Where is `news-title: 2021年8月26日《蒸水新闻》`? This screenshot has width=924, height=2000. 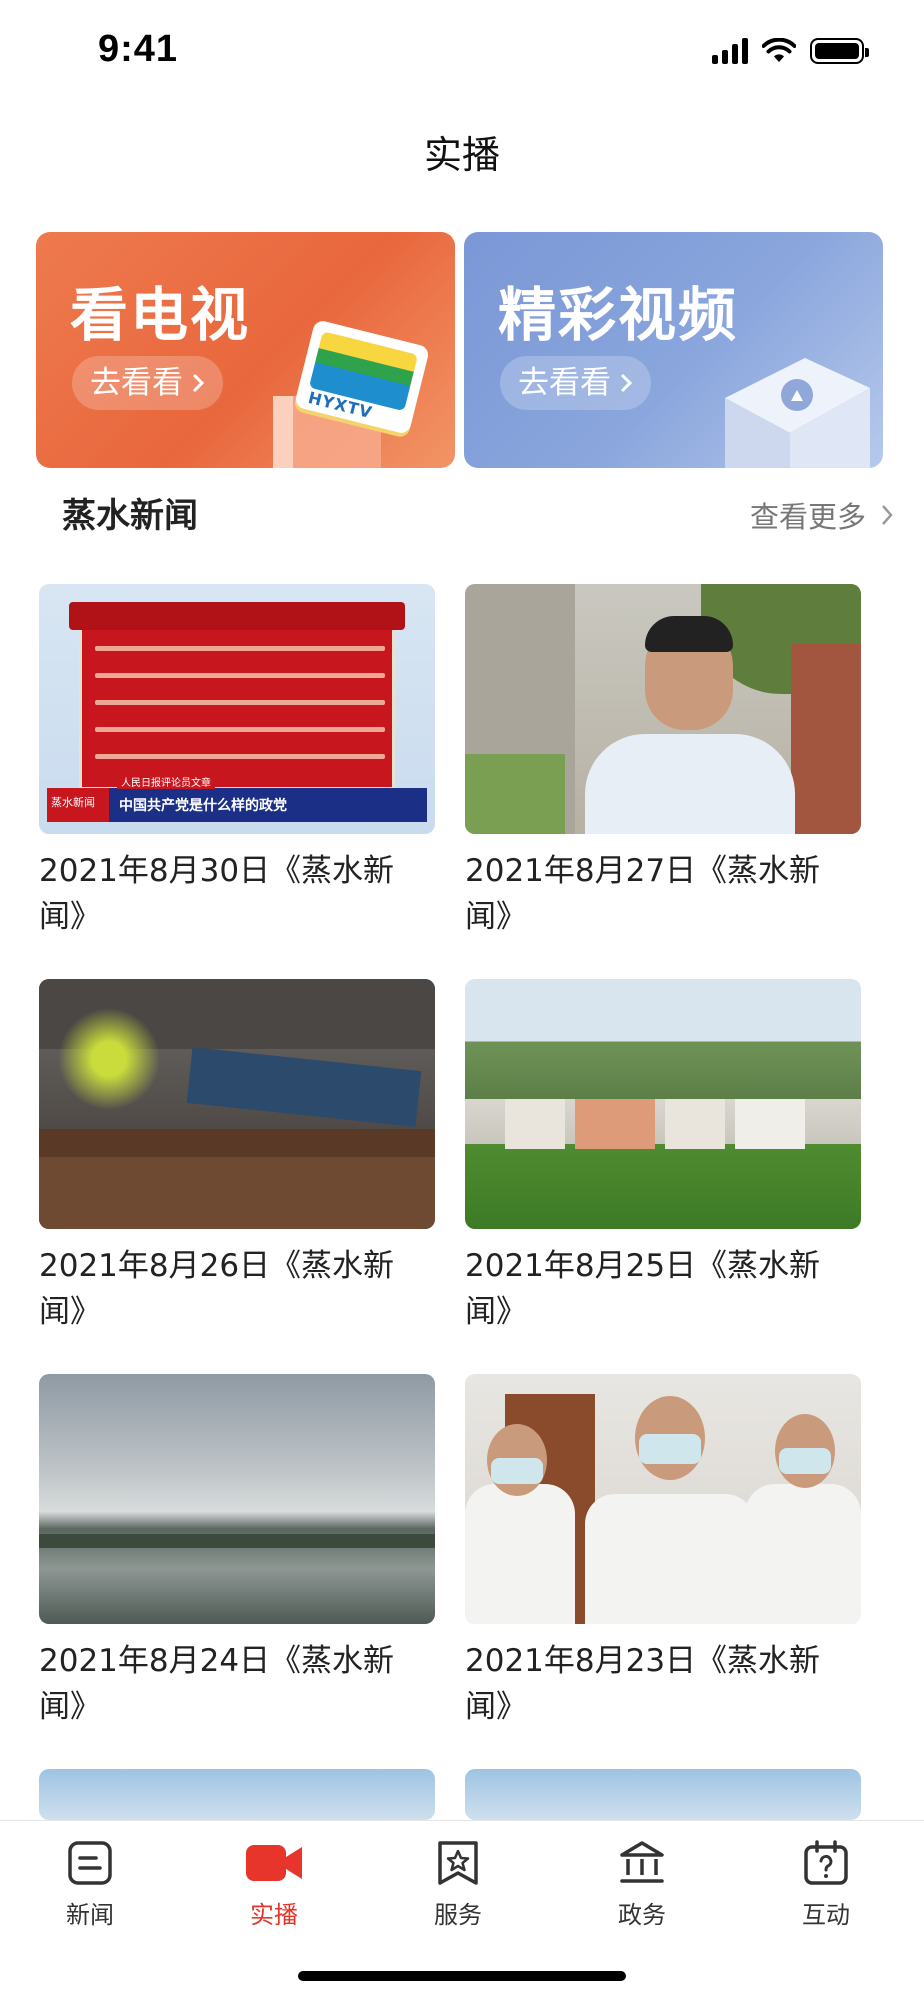
news-title: 2021年8月26日《蒸水新闻》 is located at coordinates (217, 1289).